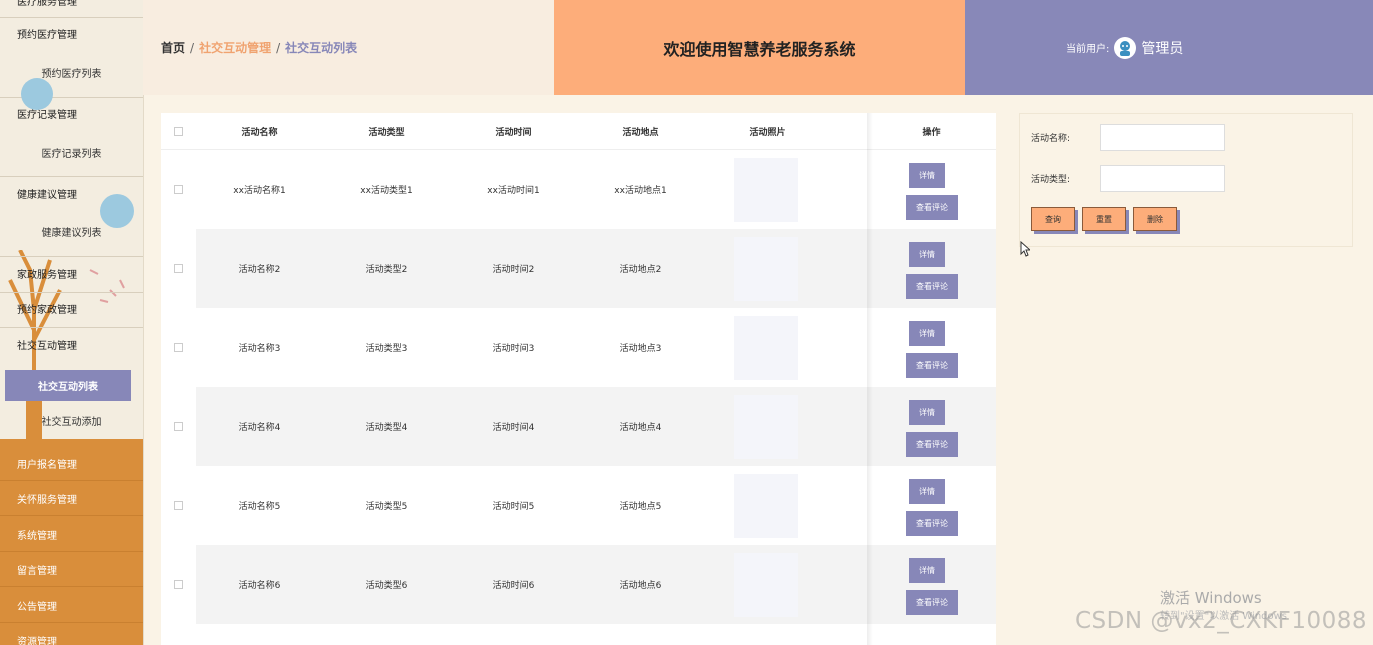 This screenshot has width=1373, height=645. I want to click on cell-place: 活动地点2, so click(640, 270).